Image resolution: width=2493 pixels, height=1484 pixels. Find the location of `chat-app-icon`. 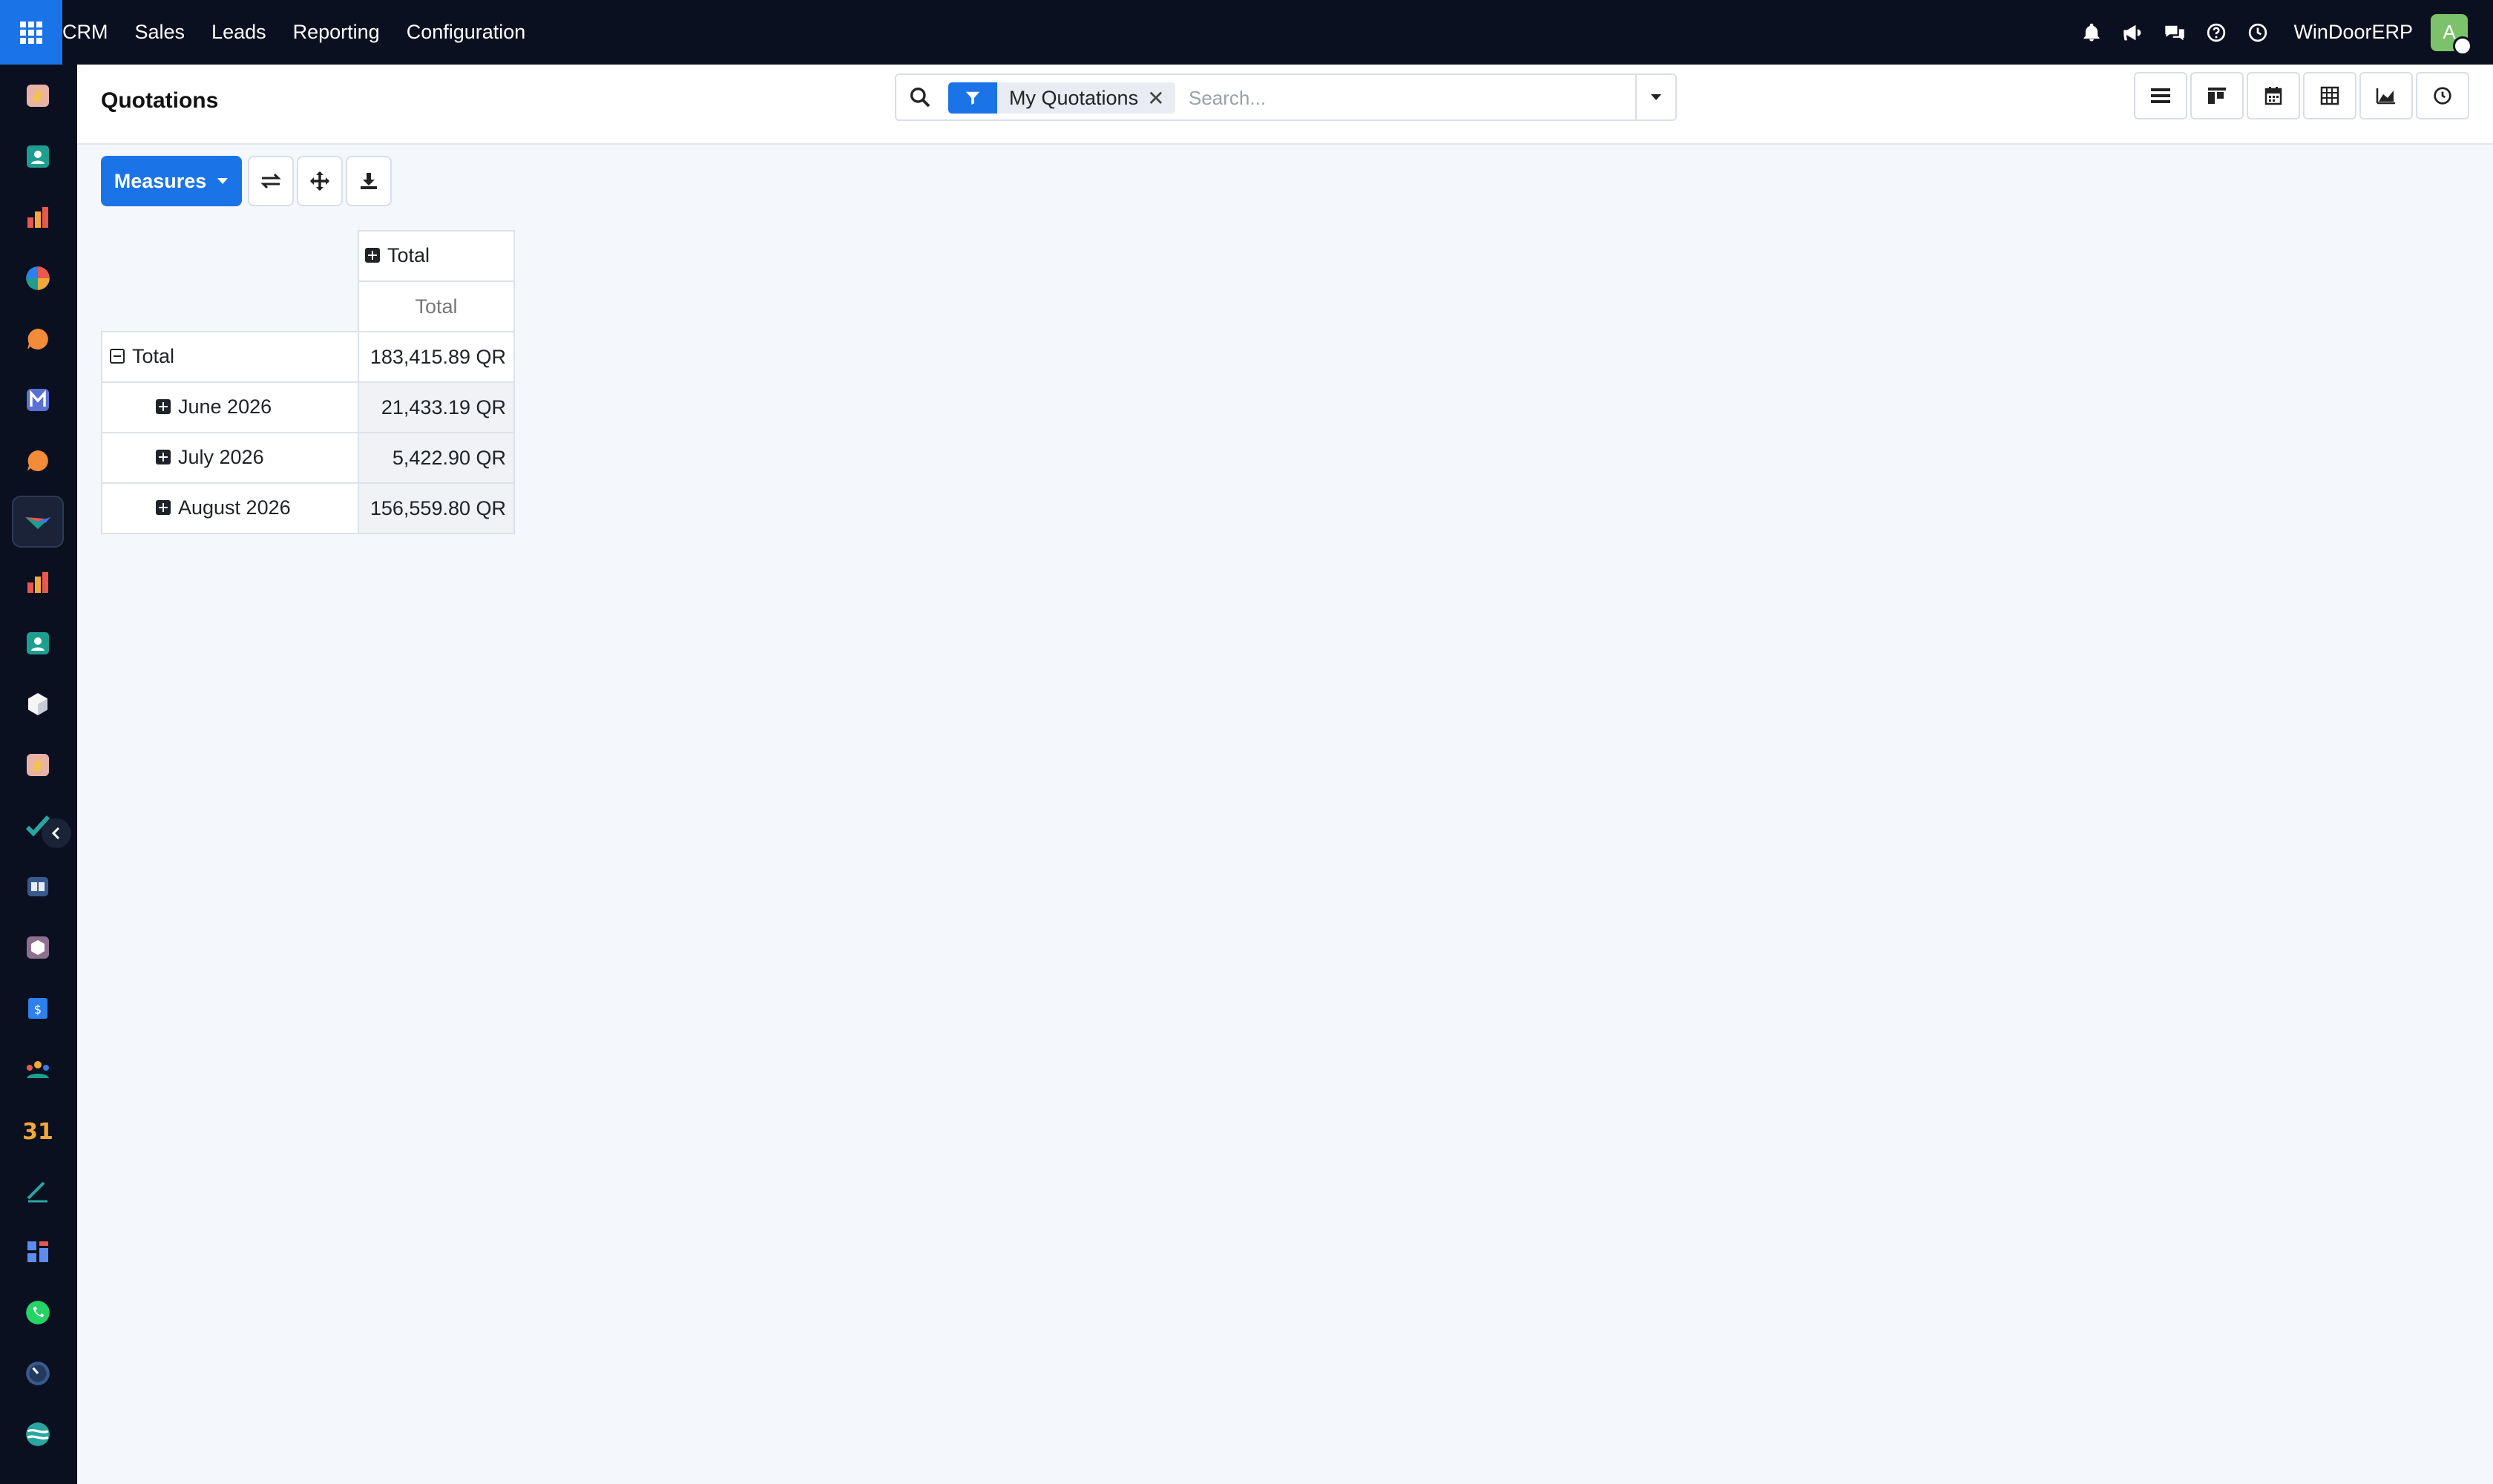

chat-app-icon is located at coordinates (38, 461).